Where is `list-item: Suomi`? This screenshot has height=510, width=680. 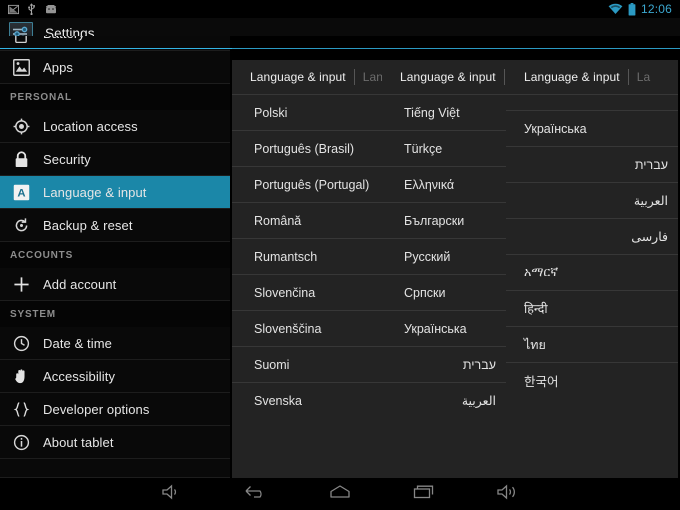
list-item: Suomi is located at coordinates (307, 364).